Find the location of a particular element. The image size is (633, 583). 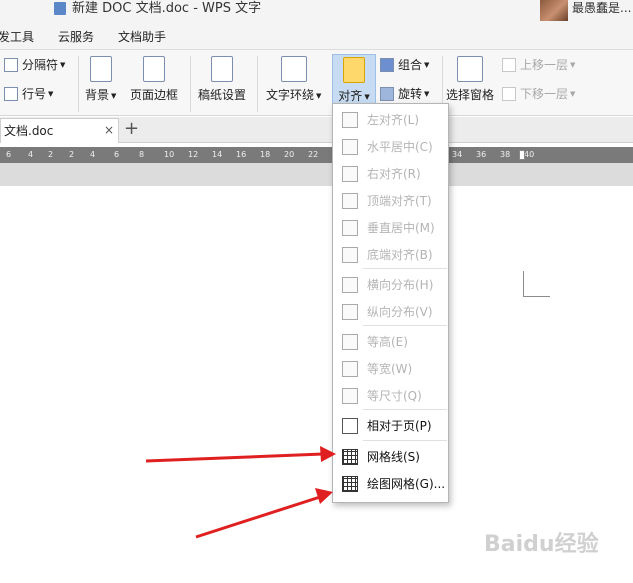

menu-item-label: 顶端对齐(T) is located at coordinates (399, 201).